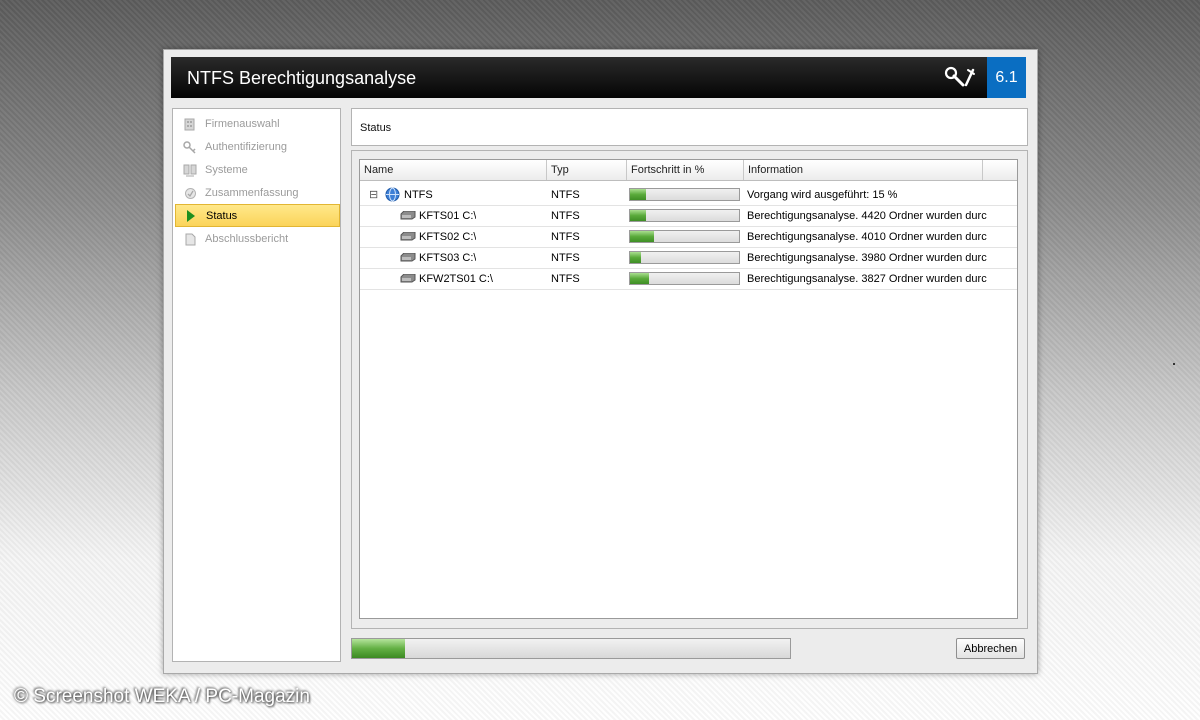  I want to click on sidebar-item-firmenauswahl: Firmenauswahl, so click(256, 124).